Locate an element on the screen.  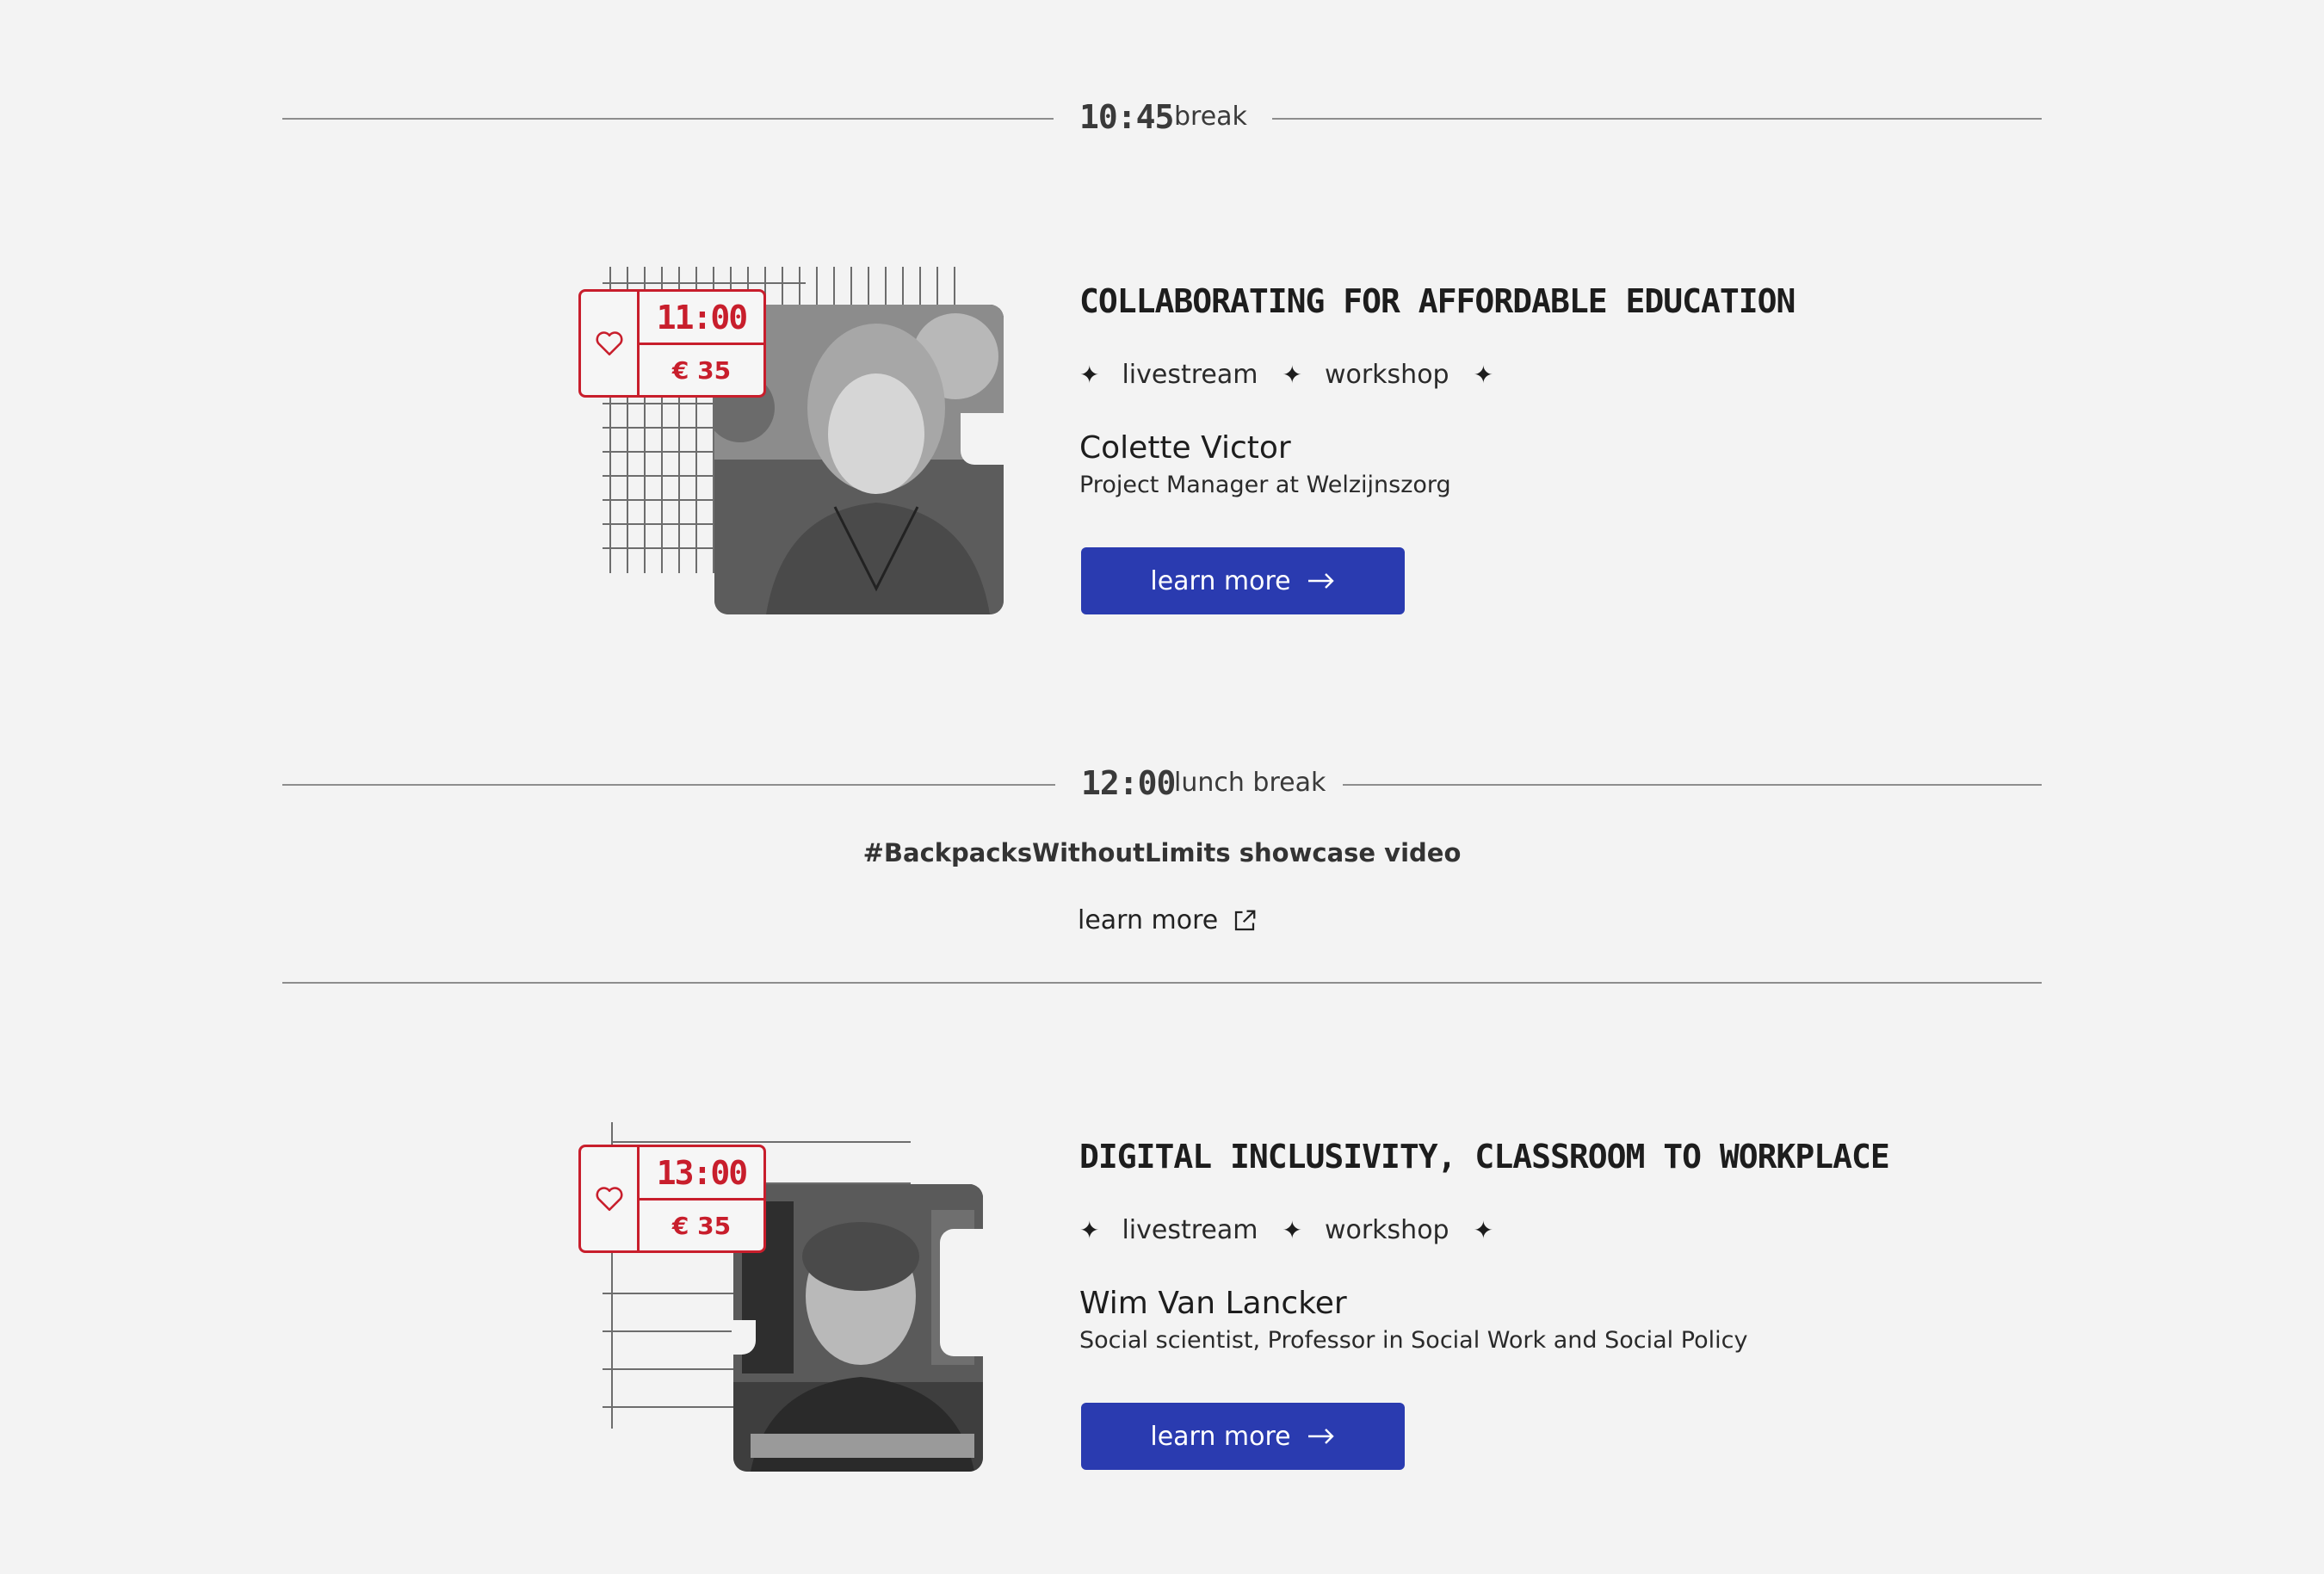
time-price-badge: 13:00 € 35 is located at coordinates (672, 1199).